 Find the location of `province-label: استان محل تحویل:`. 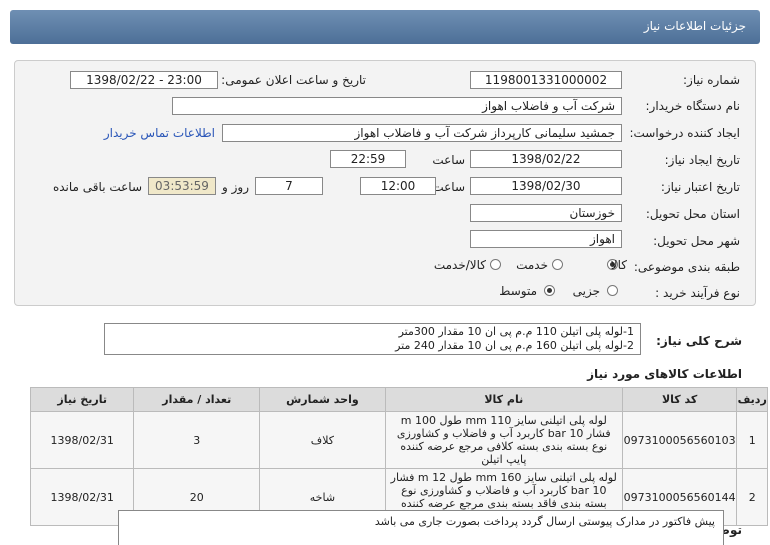

province-label: استان محل تحویل: is located at coordinates (692, 214).